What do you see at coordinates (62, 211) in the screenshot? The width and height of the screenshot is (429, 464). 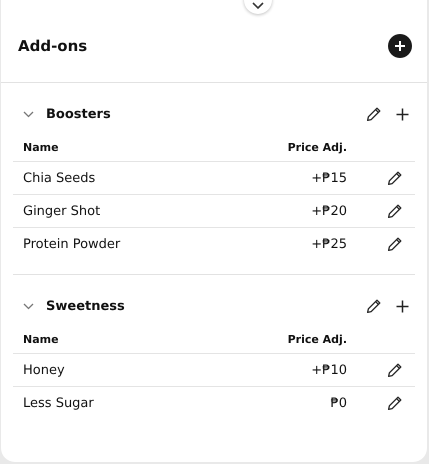 I see `item-name: Ginger Shot` at bounding box center [62, 211].